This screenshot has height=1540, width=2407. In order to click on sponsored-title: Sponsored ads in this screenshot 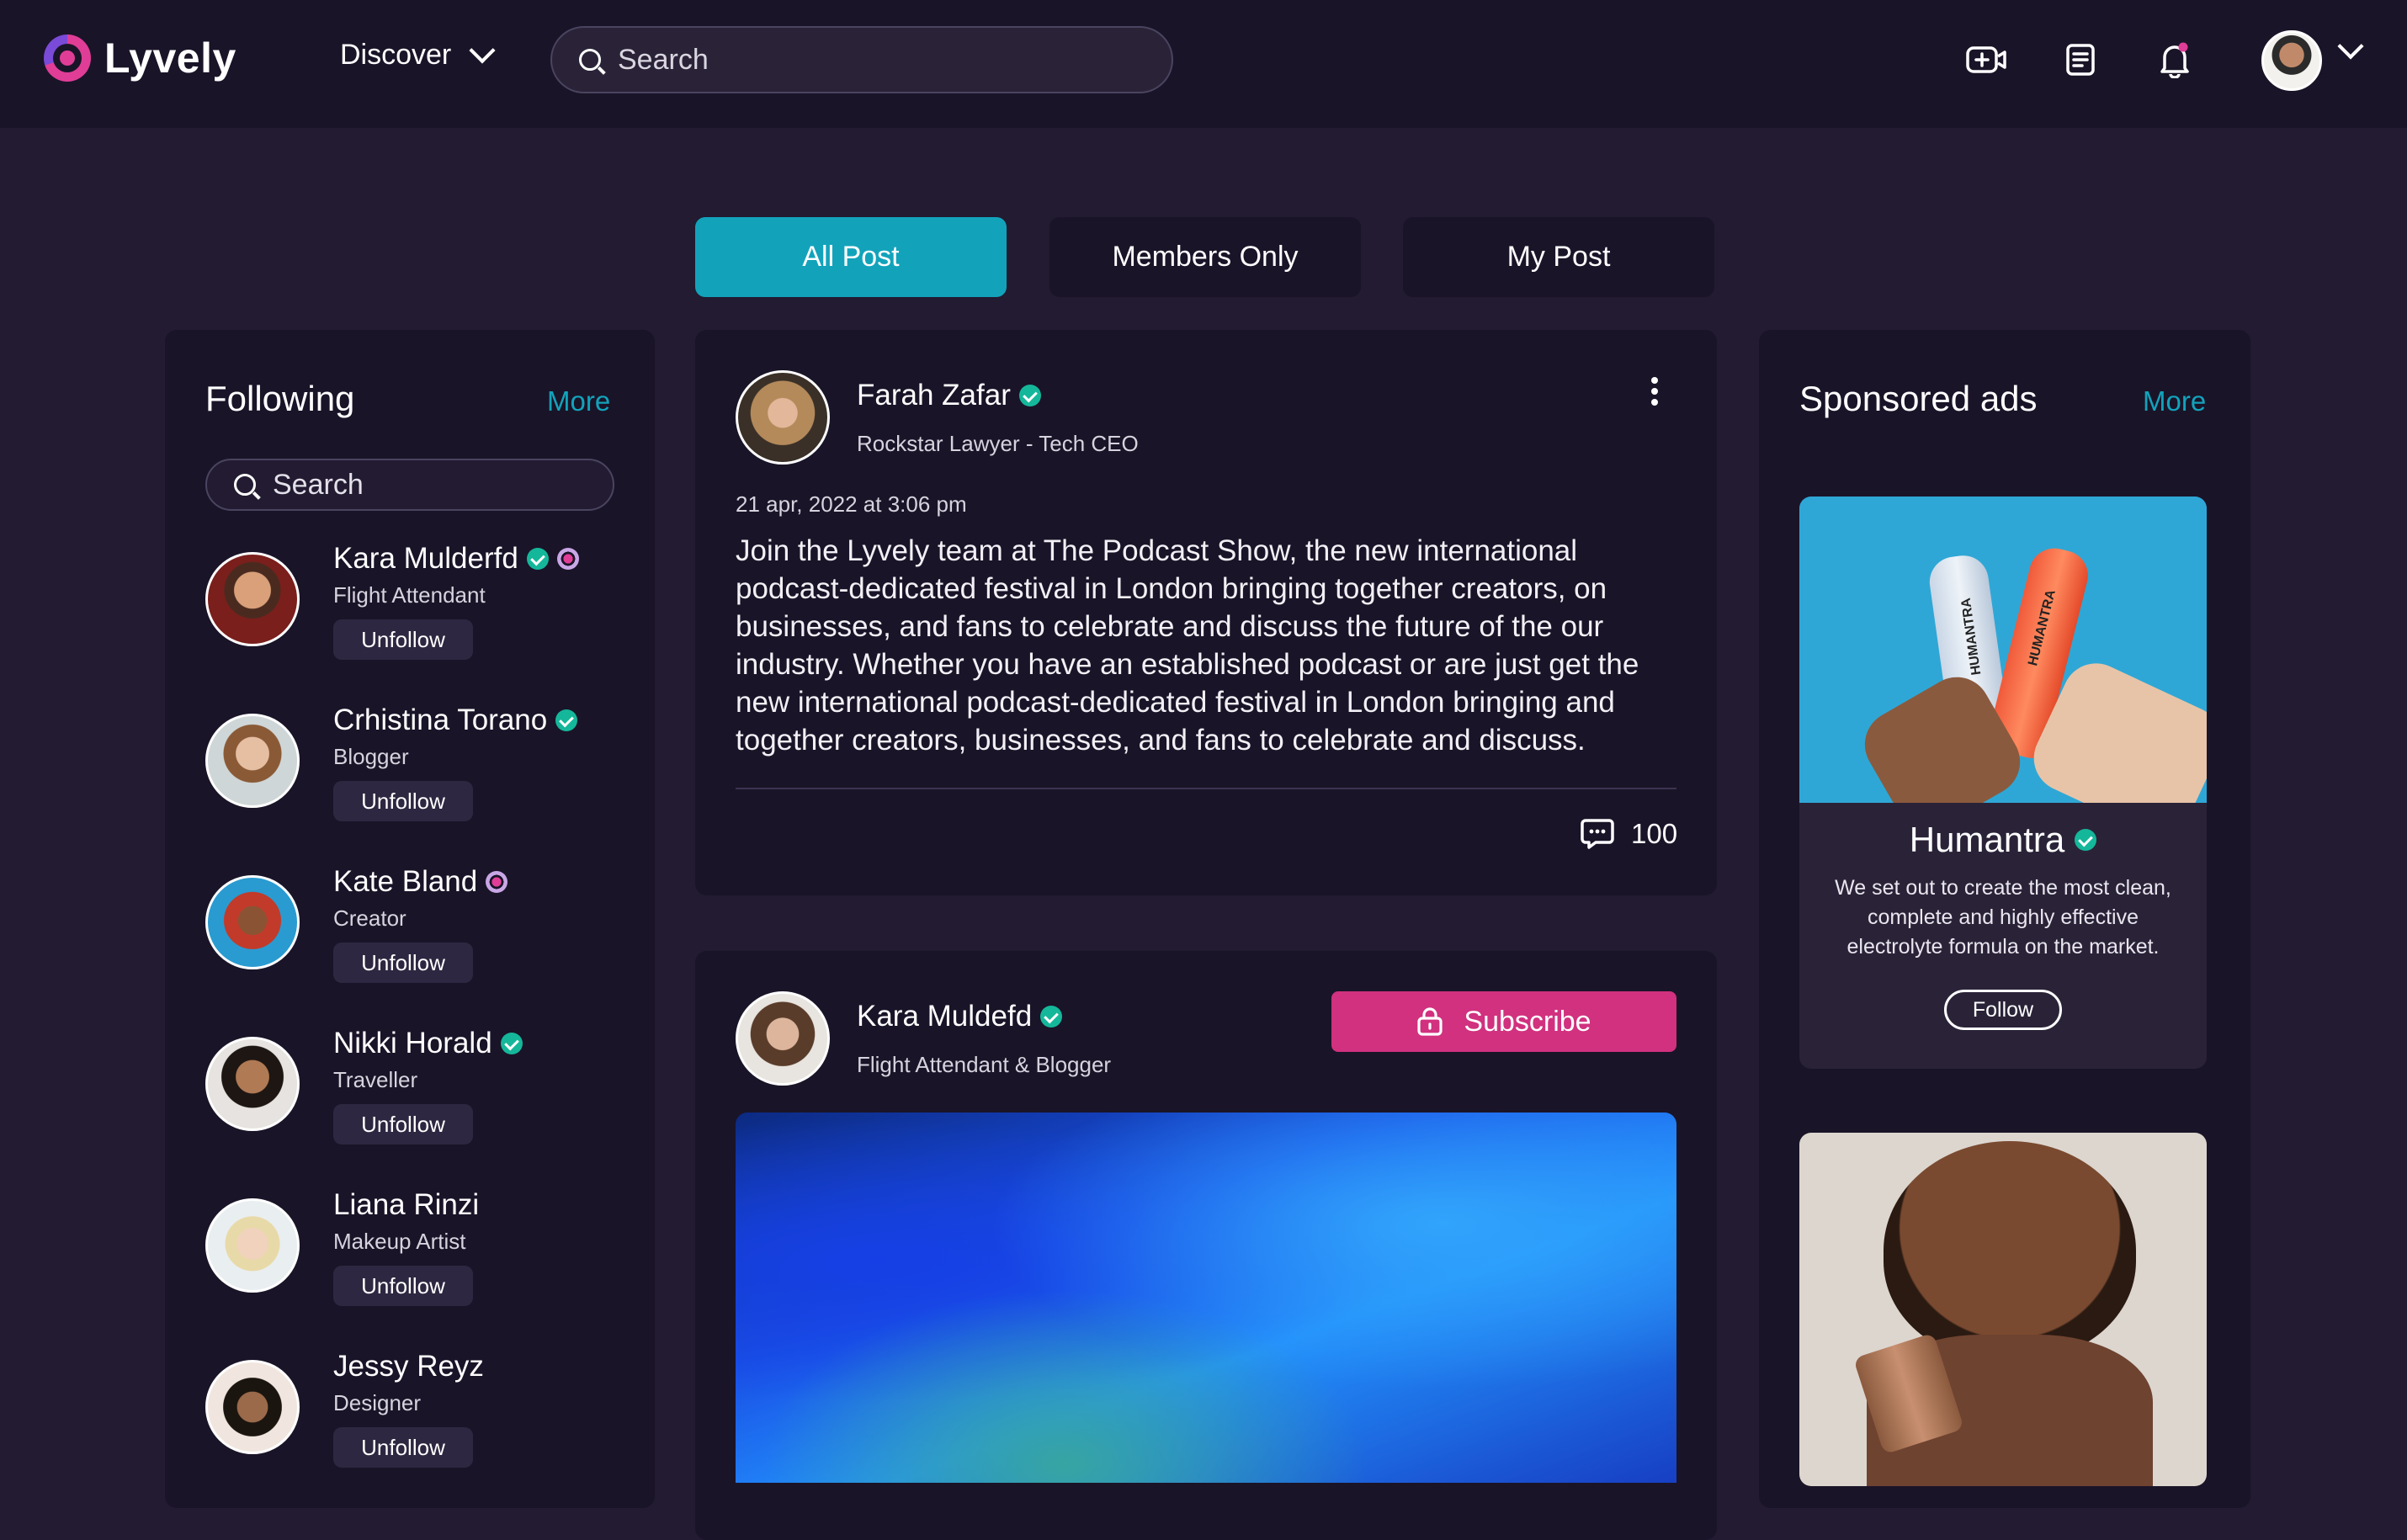, I will do `click(1919, 398)`.